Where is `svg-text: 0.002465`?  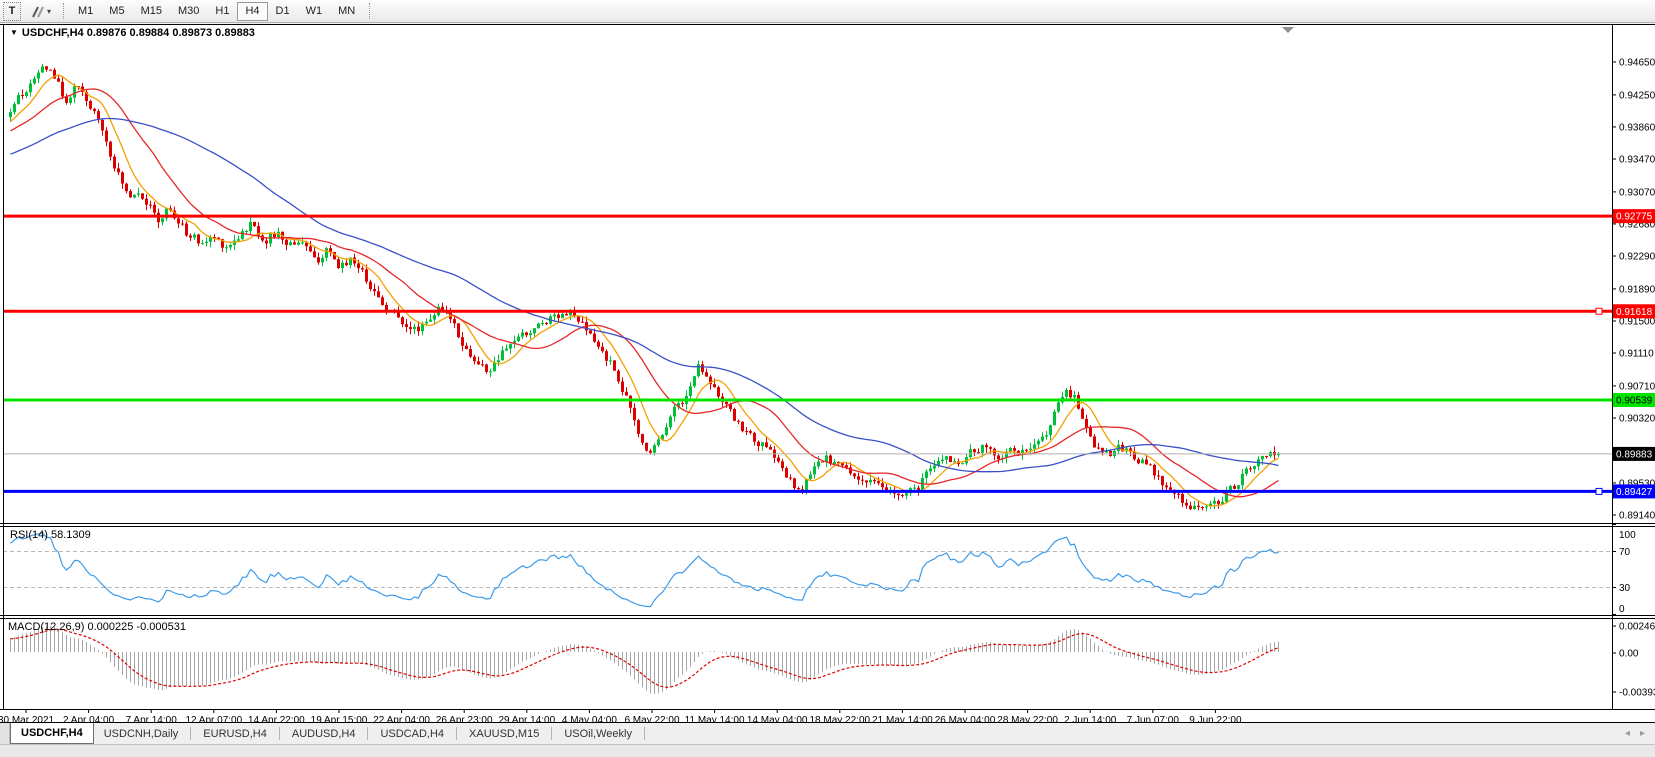 svg-text: 0.002465 is located at coordinates (1637, 627).